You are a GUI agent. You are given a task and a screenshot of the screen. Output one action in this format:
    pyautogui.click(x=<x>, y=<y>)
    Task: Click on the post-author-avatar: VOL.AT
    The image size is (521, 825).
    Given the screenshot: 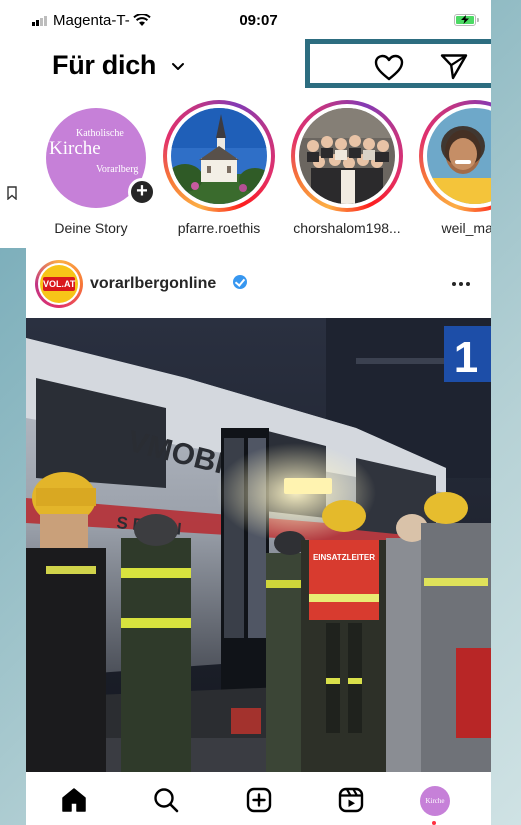 What is the action you would take?
    pyautogui.click(x=59, y=284)
    